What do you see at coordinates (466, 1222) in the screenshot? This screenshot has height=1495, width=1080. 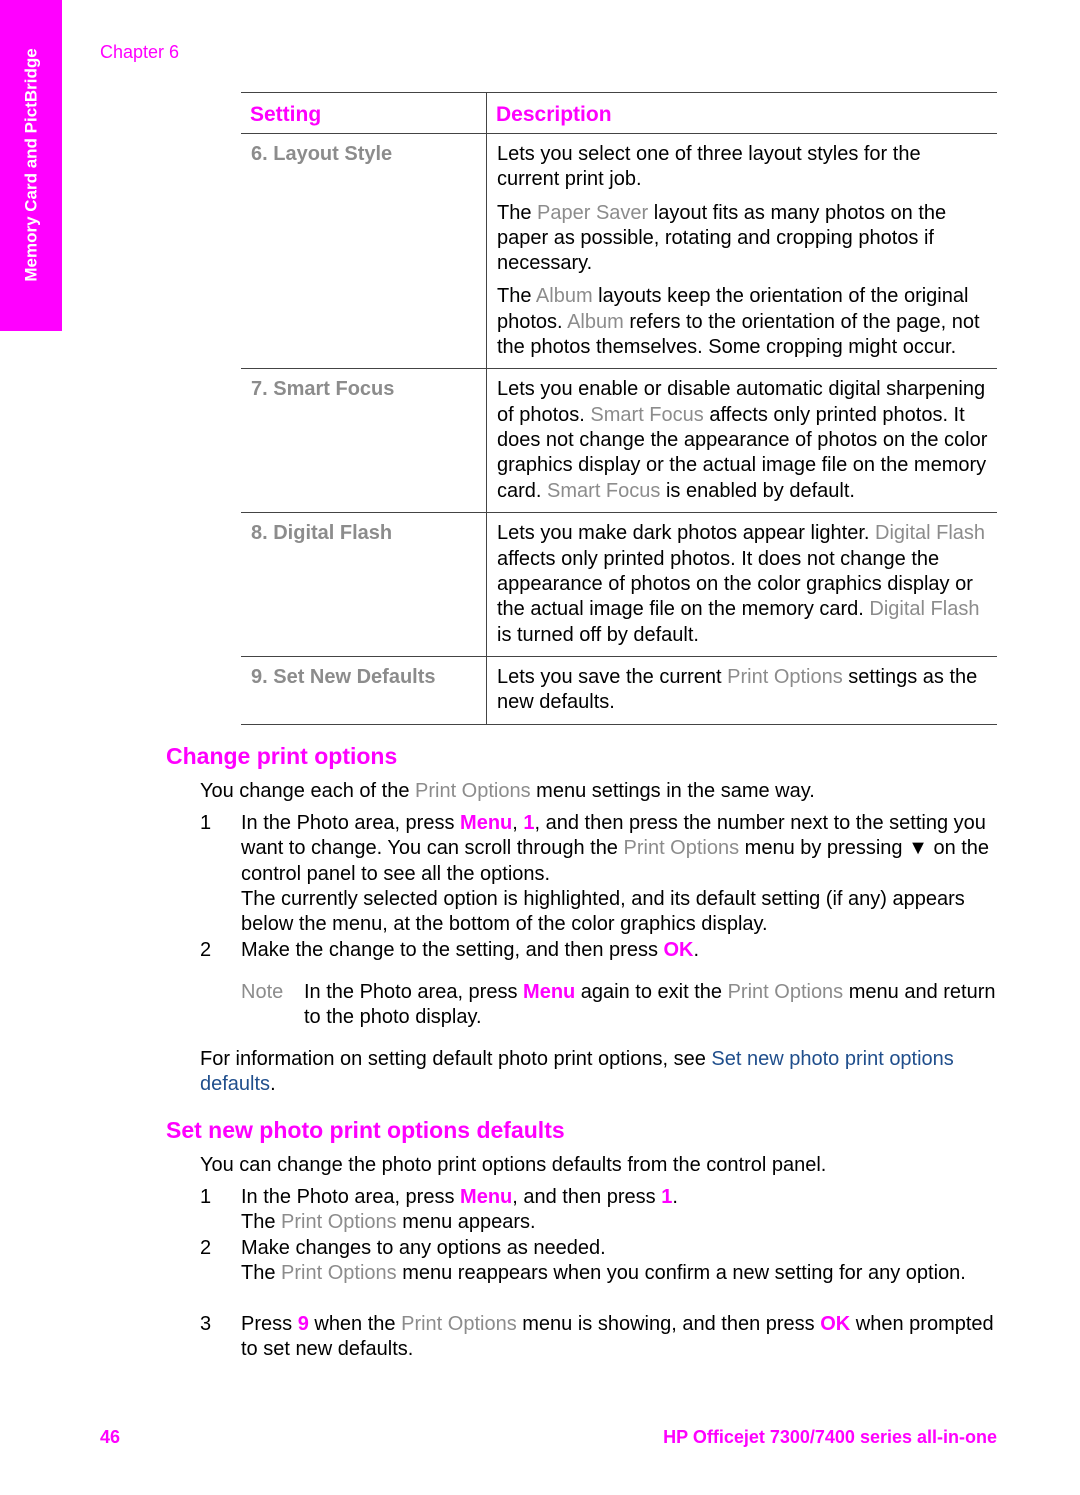 I see `text-run: menu appears.` at bounding box center [466, 1222].